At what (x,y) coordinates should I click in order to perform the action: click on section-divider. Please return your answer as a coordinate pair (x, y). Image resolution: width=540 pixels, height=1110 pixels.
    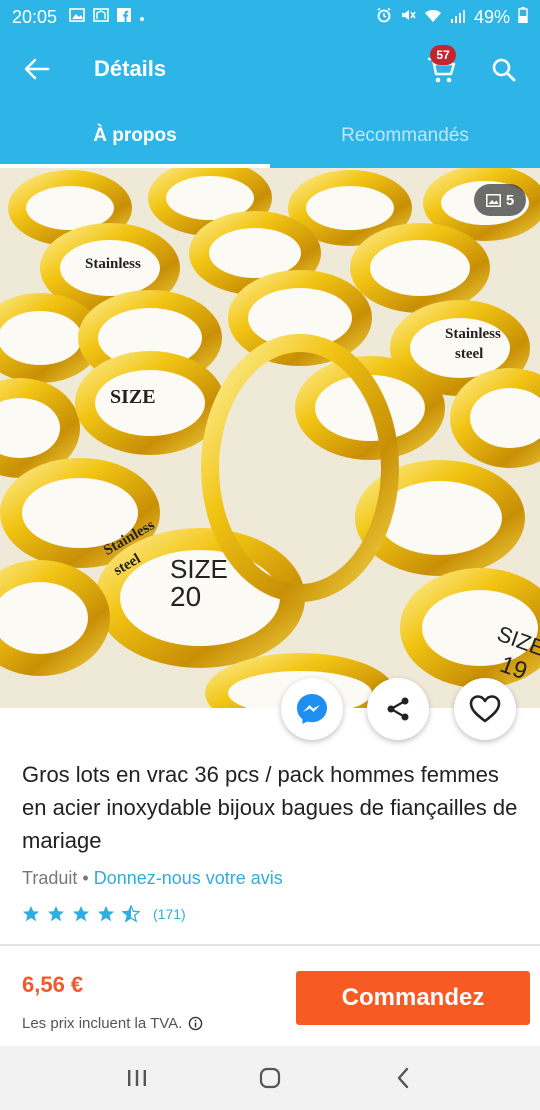
    Looking at the image, I should click on (270, 945).